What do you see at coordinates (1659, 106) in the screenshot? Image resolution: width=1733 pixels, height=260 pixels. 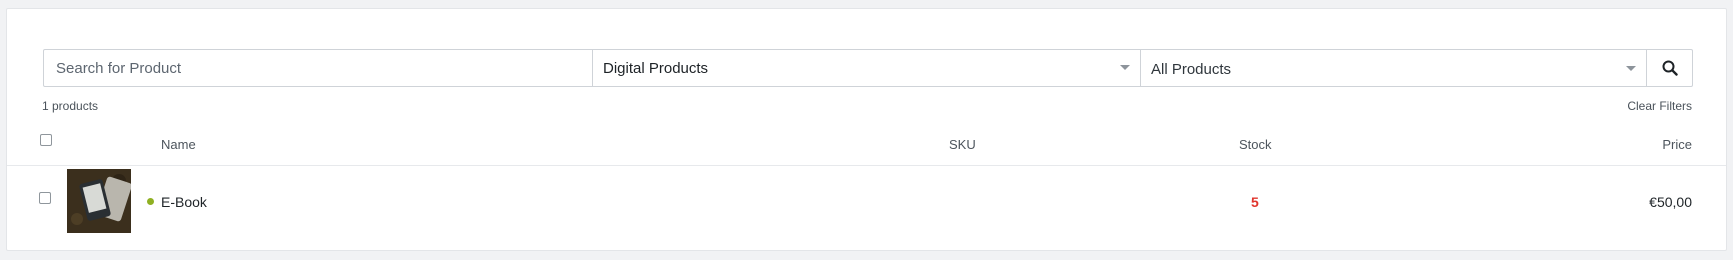 I see `clear-filters-link: Clear Filters` at bounding box center [1659, 106].